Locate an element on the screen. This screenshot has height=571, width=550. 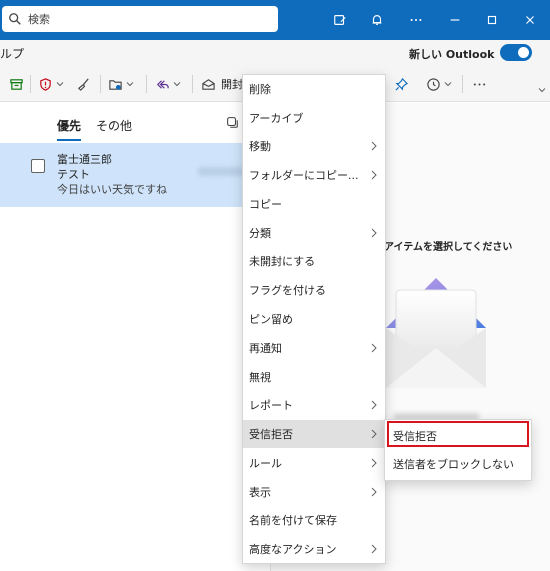
menu-item-label: 再通知 is located at coordinates (265, 348).